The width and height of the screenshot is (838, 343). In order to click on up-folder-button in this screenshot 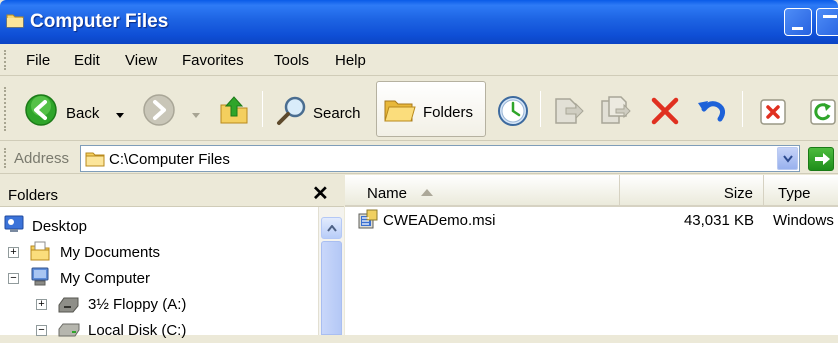, I will do `click(234, 109)`.